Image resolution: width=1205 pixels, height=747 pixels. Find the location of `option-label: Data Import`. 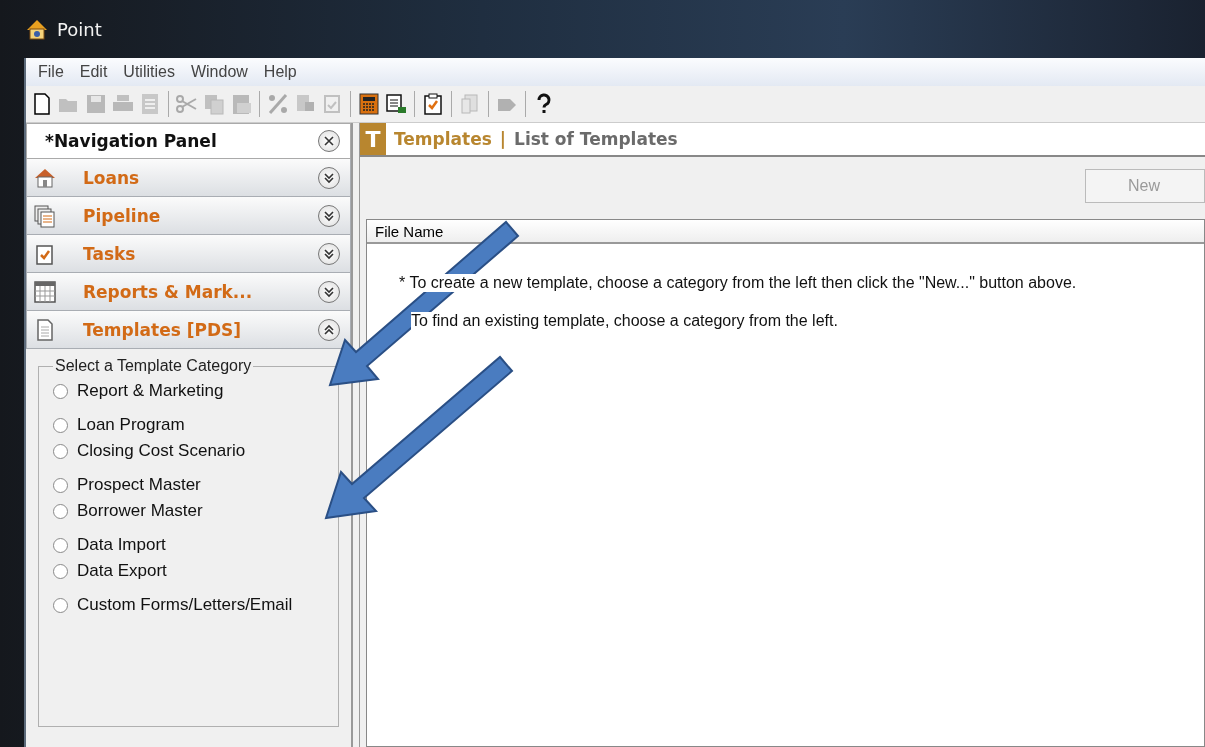

option-label: Data Import is located at coordinates (121, 545).